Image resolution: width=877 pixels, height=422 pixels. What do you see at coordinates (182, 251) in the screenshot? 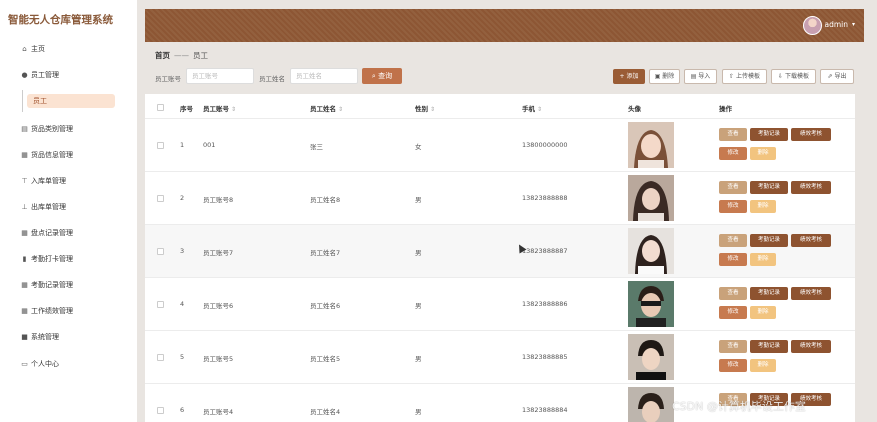
I see `cell-index: 3` at bounding box center [182, 251].